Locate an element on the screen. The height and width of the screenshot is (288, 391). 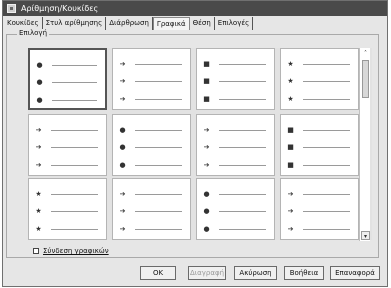
help-button: Βοήθεια is located at coordinates (304, 273).